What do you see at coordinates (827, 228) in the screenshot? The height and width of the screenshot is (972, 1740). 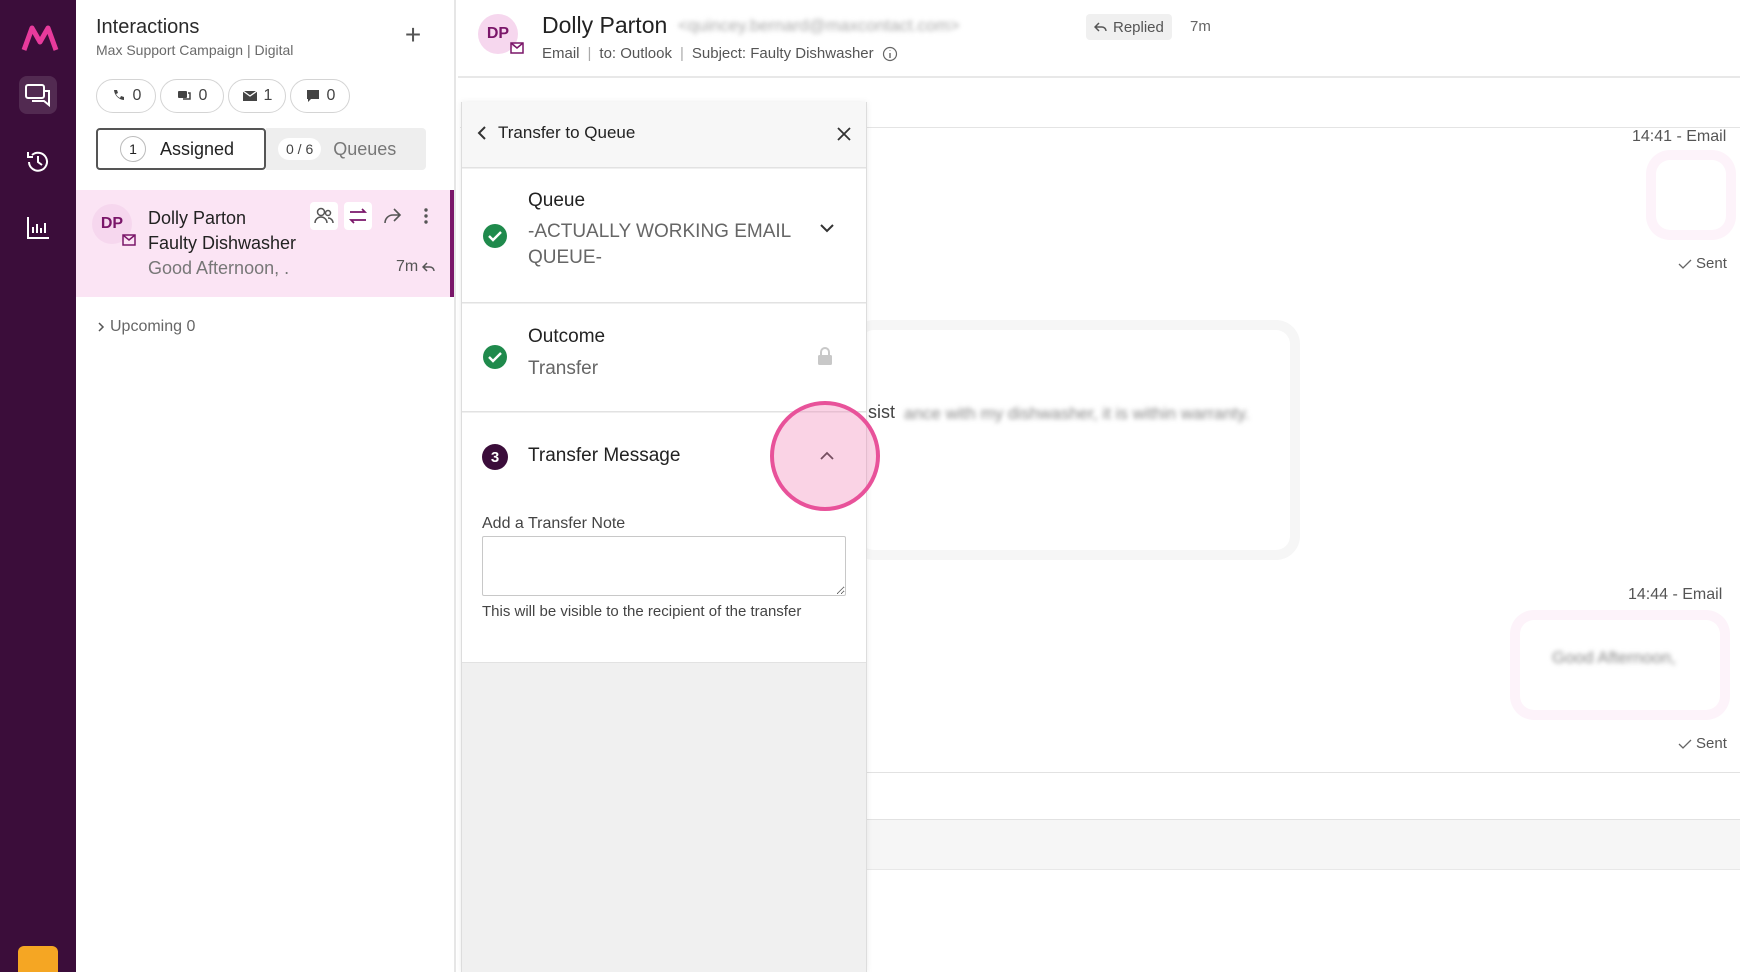 I see `chevron-down-icon` at bounding box center [827, 228].